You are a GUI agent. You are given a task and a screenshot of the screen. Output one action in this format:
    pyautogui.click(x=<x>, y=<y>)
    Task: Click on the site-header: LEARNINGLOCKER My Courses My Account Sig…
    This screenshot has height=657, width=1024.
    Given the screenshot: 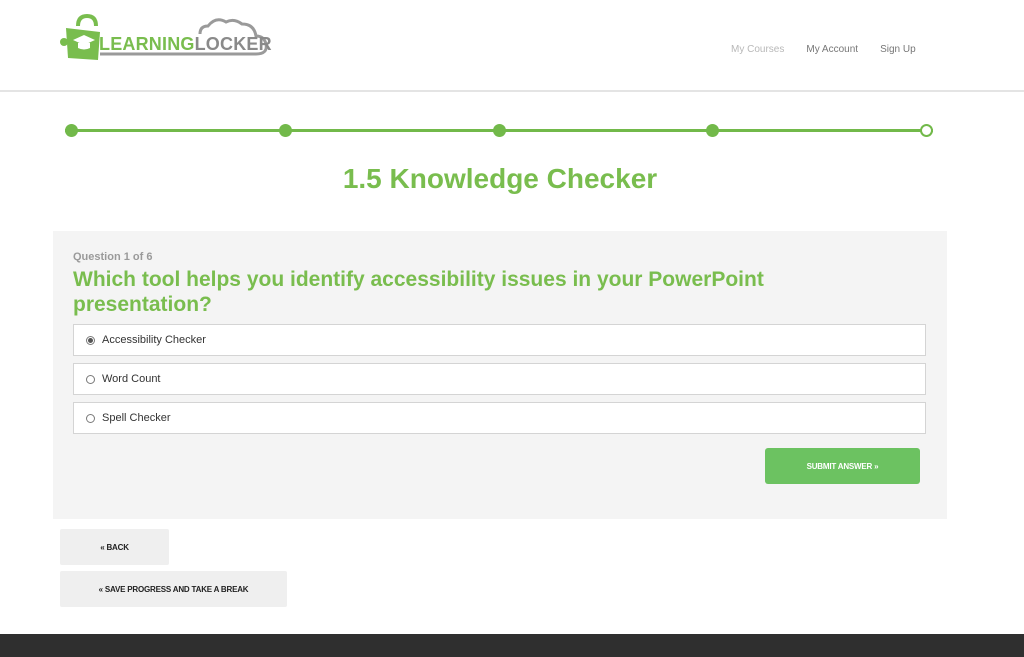 What is the action you would take?
    pyautogui.click(x=512, y=46)
    